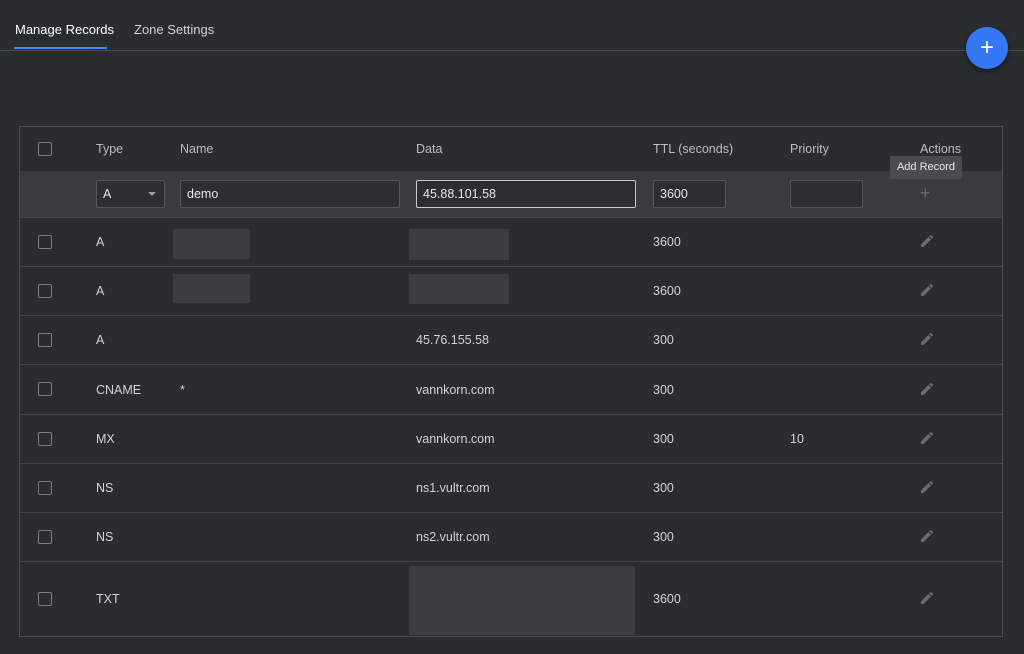  What do you see at coordinates (511, 439) in the screenshot?
I see `table-row: MX vannkorn.com 300 10` at bounding box center [511, 439].